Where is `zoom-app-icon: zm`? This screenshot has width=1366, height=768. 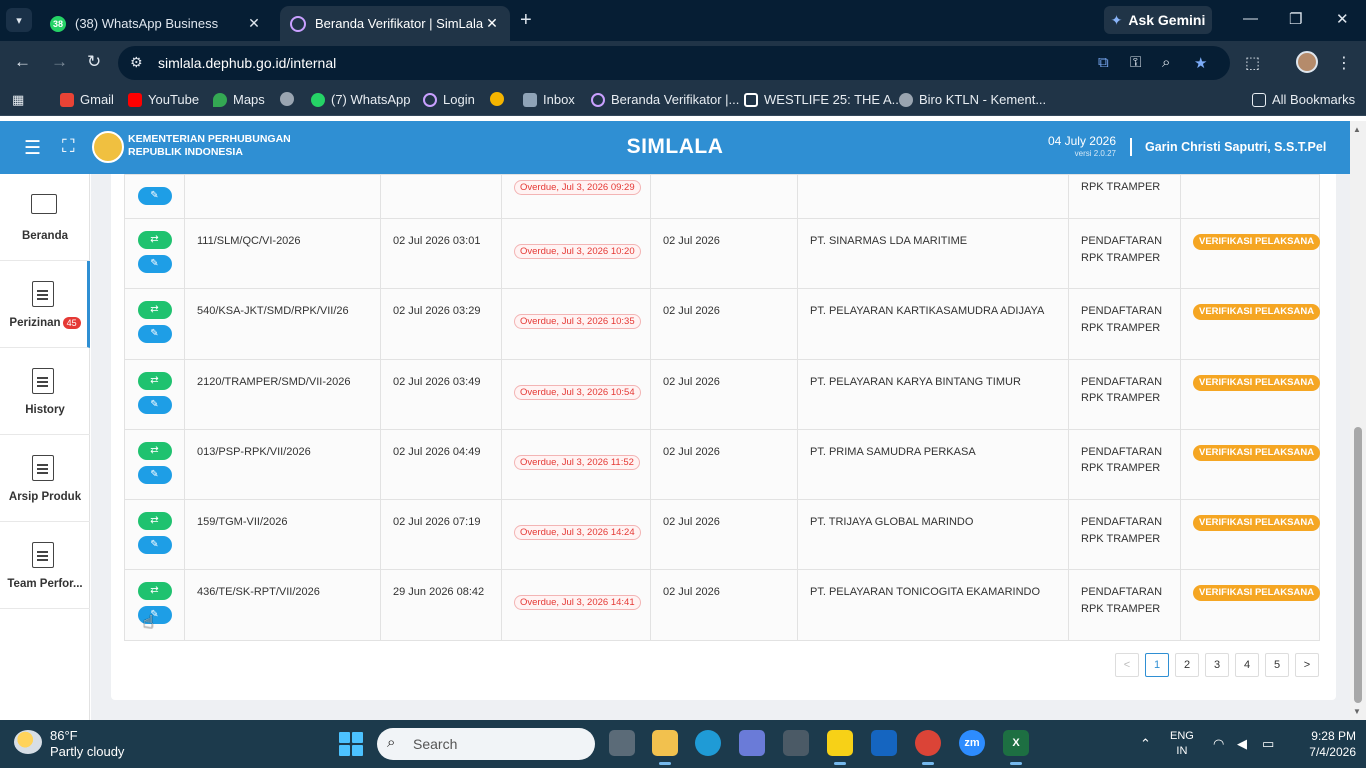 zoom-app-icon: zm is located at coordinates (972, 743).